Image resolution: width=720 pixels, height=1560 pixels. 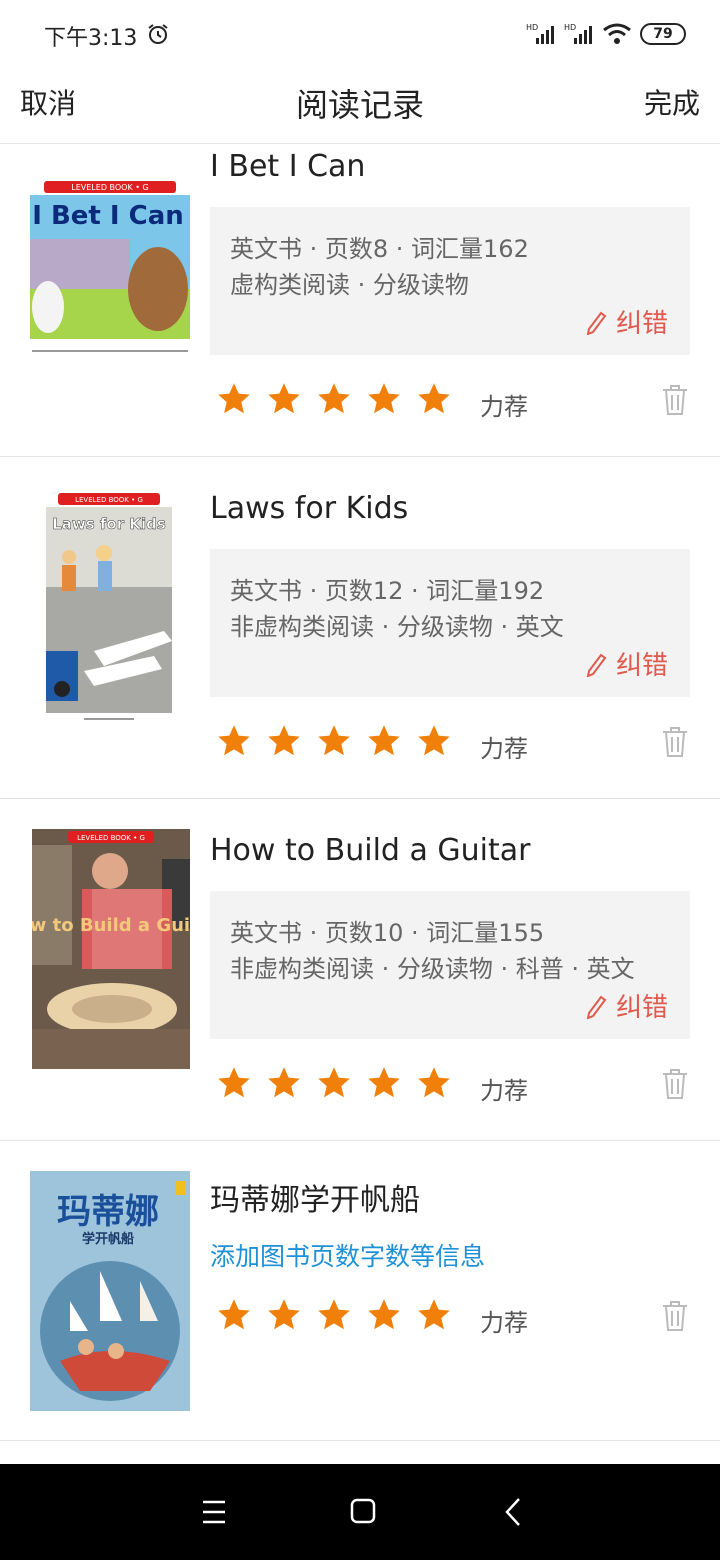 I want to click on done-button: 完成, so click(x=672, y=102).